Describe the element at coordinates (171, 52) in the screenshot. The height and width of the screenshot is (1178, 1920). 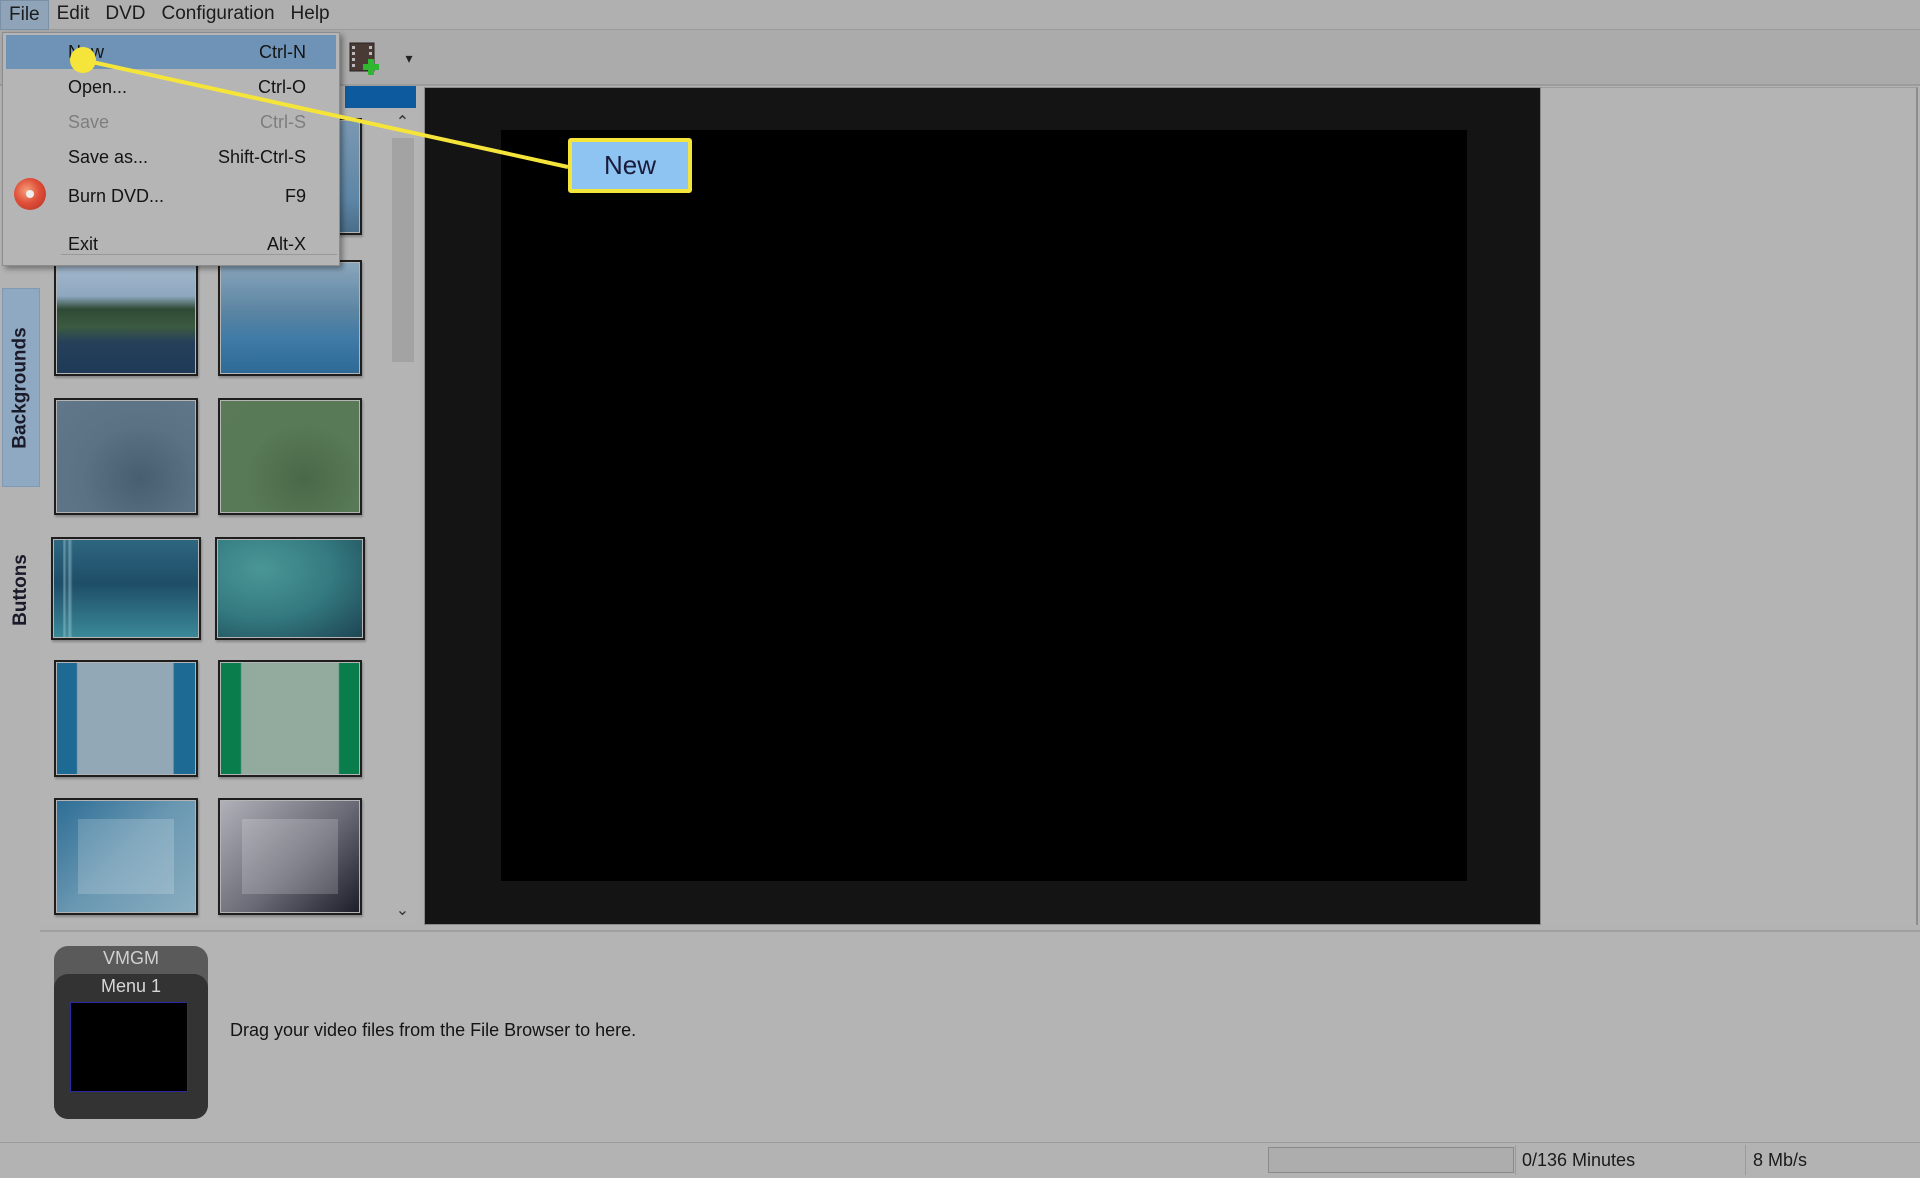
I see `file-menu-new: New Ctrl-N` at that location.